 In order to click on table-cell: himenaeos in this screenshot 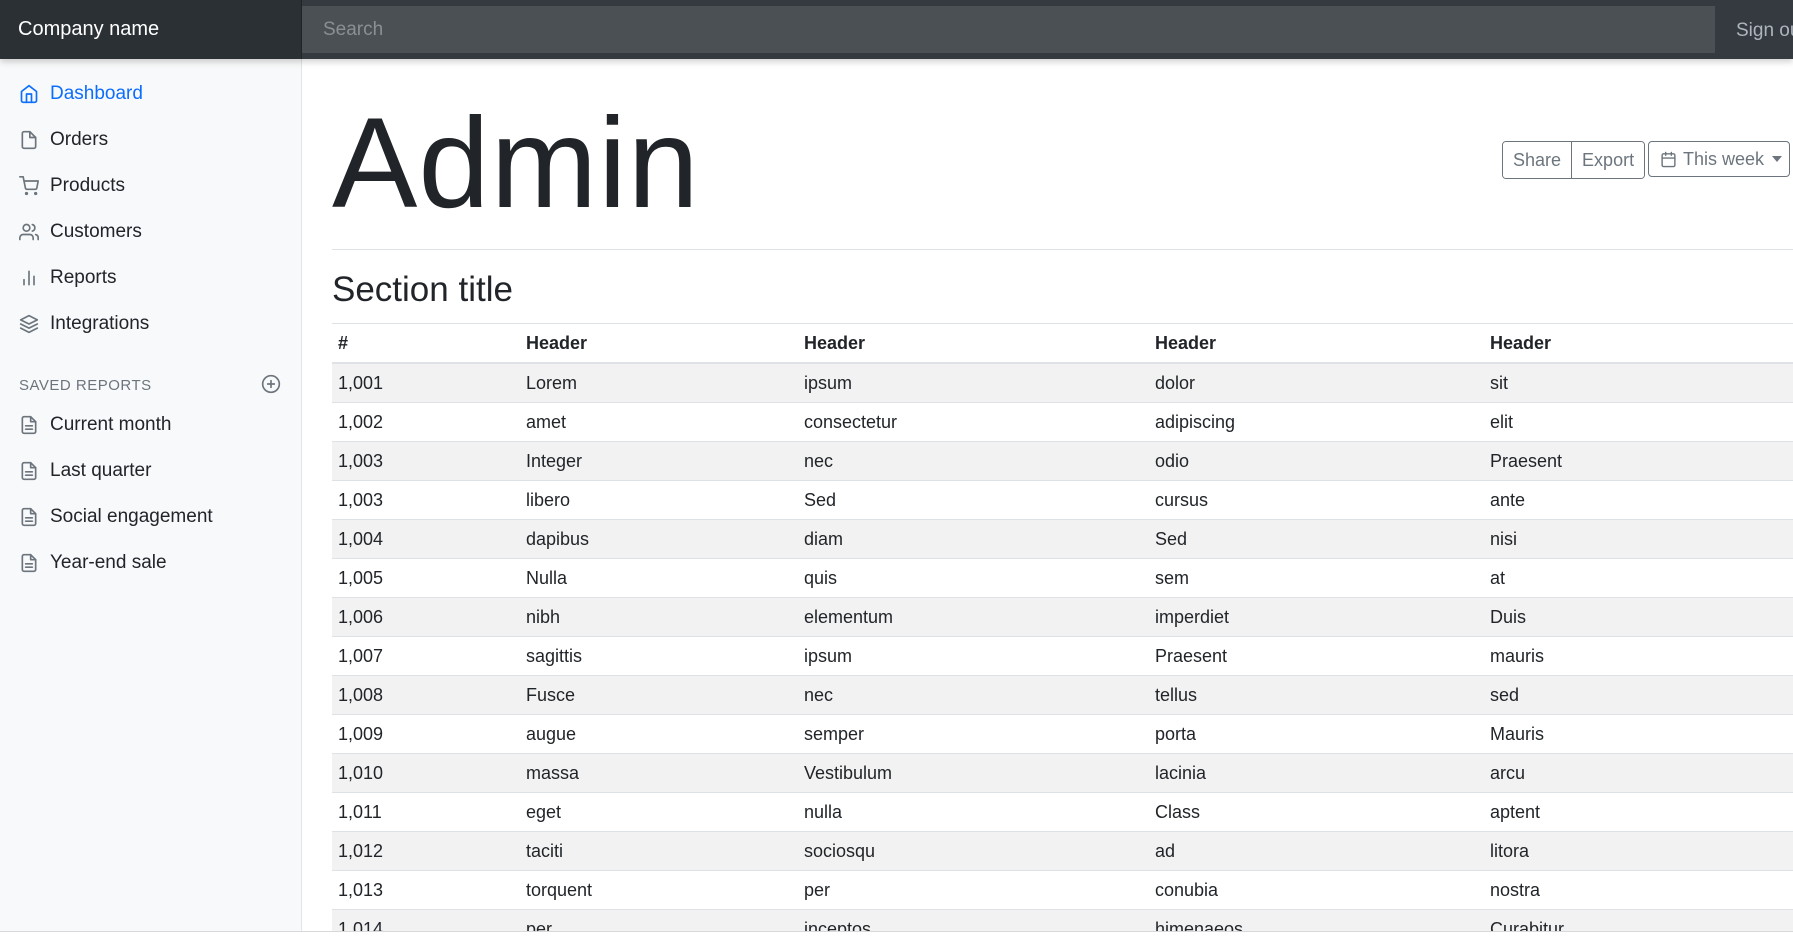, I will do `click(1316, 920)`.